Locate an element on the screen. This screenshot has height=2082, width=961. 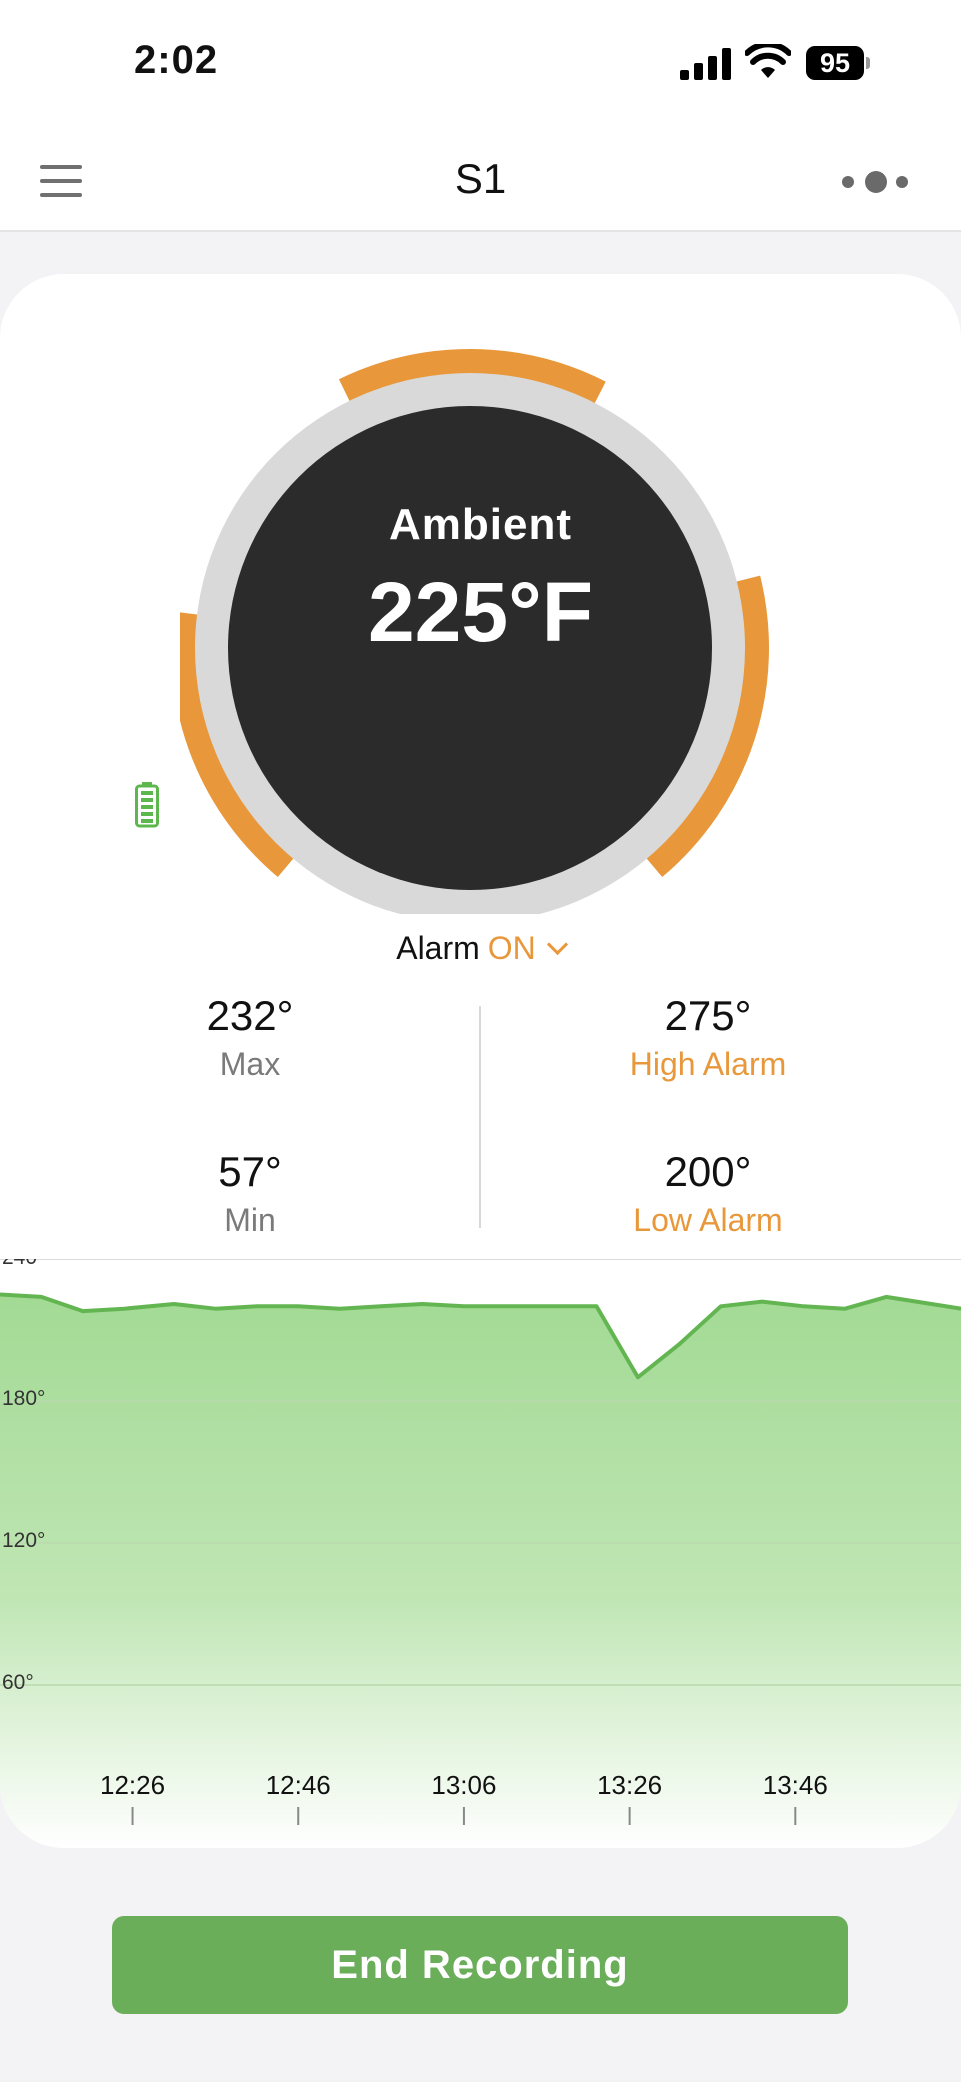
chevron-down-icon is located at coordinates (557, 944).